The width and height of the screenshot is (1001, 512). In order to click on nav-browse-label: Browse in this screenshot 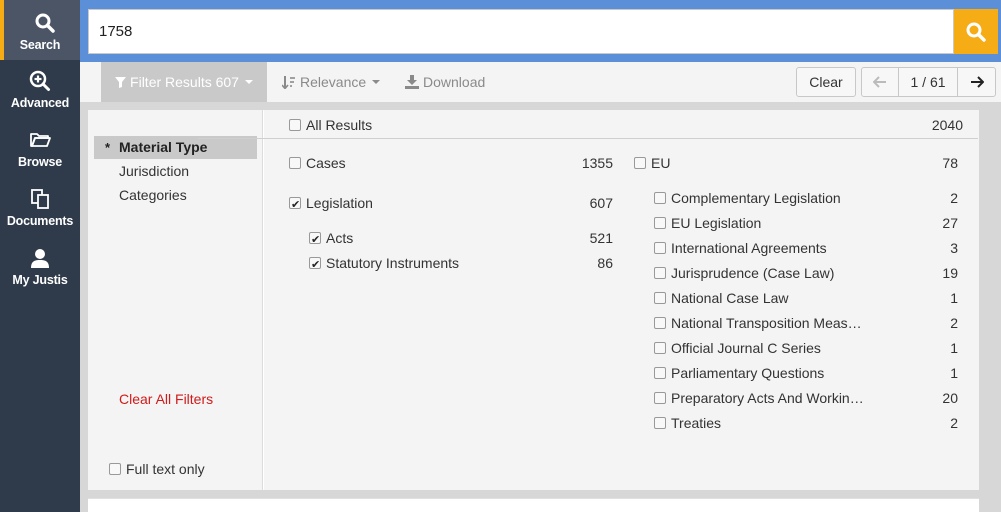, I will do `click(40, 162)`.